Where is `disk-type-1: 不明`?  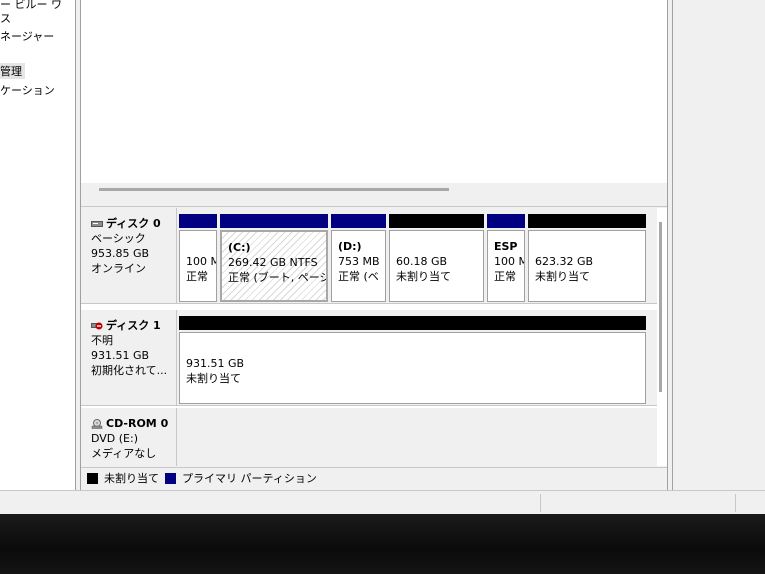
disk-type-1: 不明 is located at coordinates (102, 340).